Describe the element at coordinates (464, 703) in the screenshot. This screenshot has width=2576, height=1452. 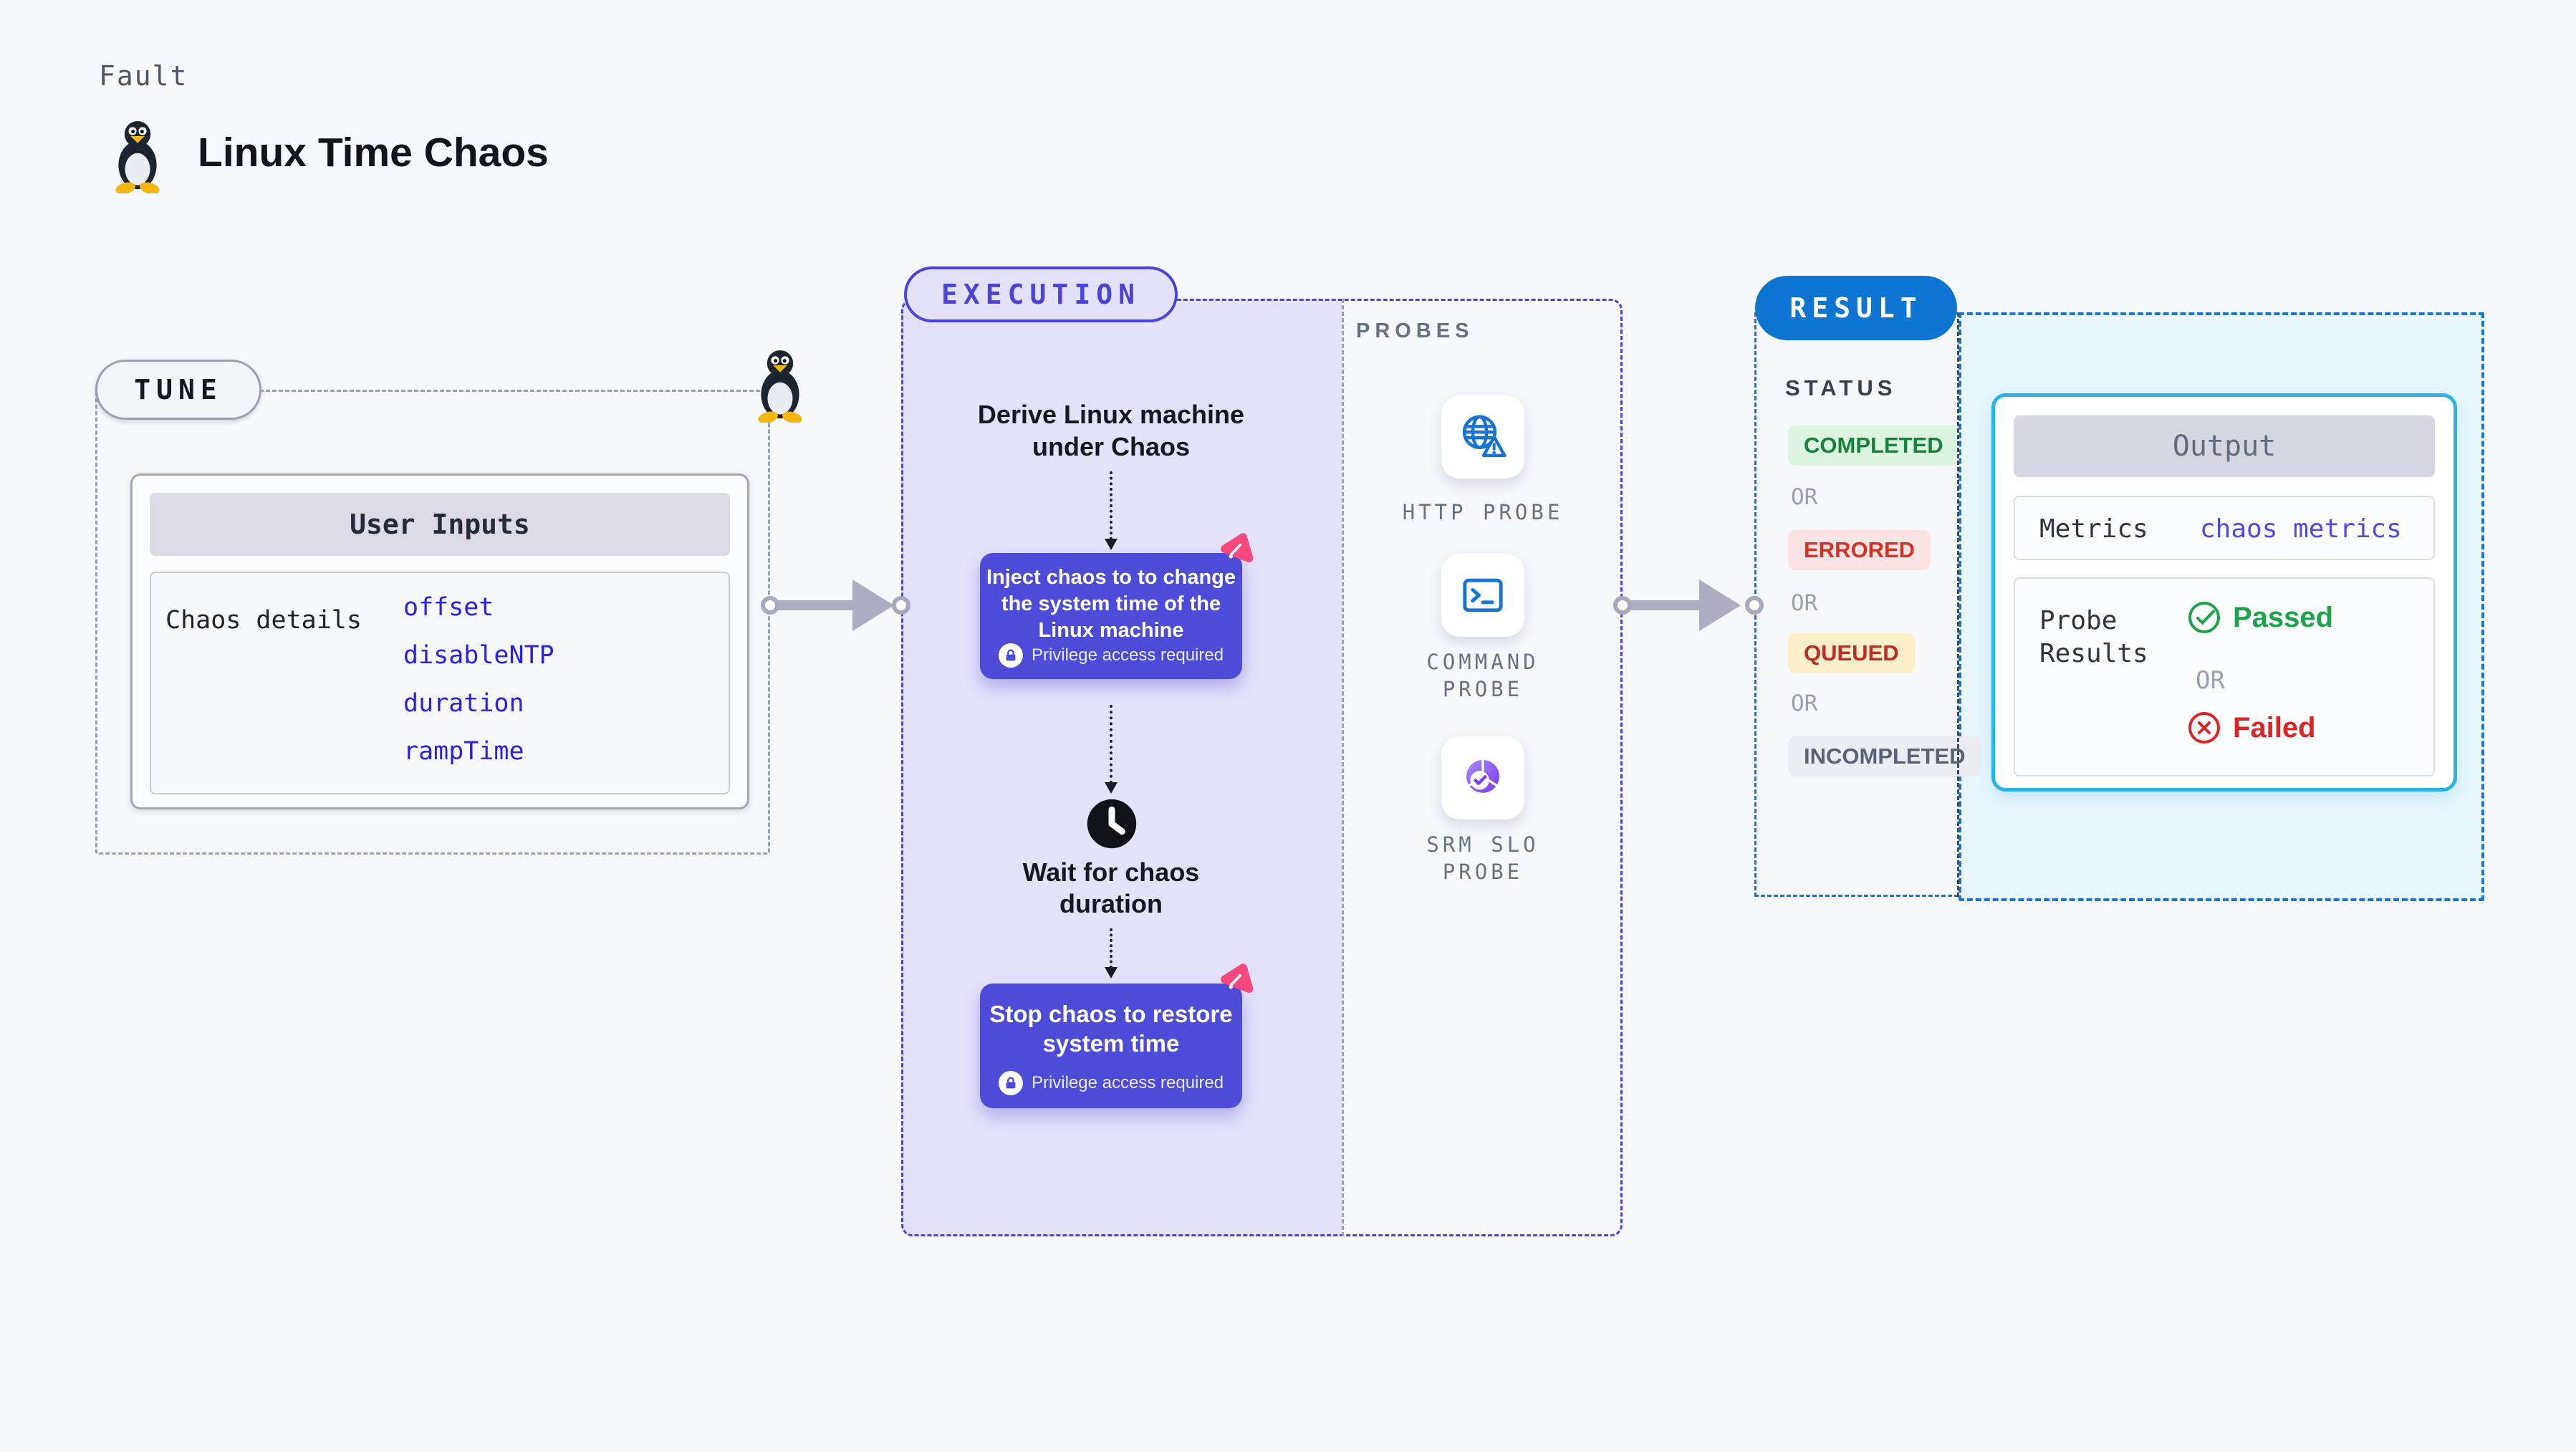
I see `input-value-duration: duration` at that location.